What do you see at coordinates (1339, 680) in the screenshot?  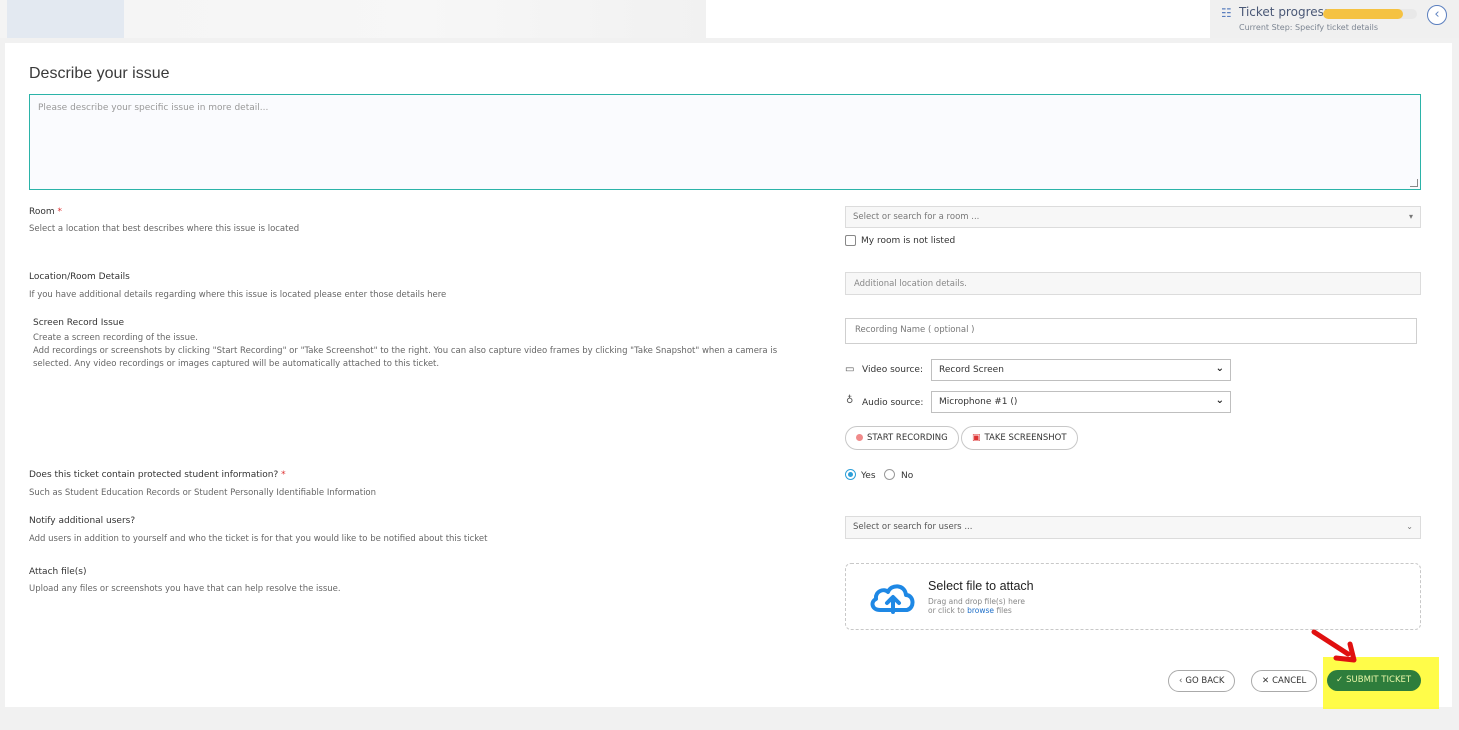 I see `check-icon: ✓` at bounding box center [1339, 680].